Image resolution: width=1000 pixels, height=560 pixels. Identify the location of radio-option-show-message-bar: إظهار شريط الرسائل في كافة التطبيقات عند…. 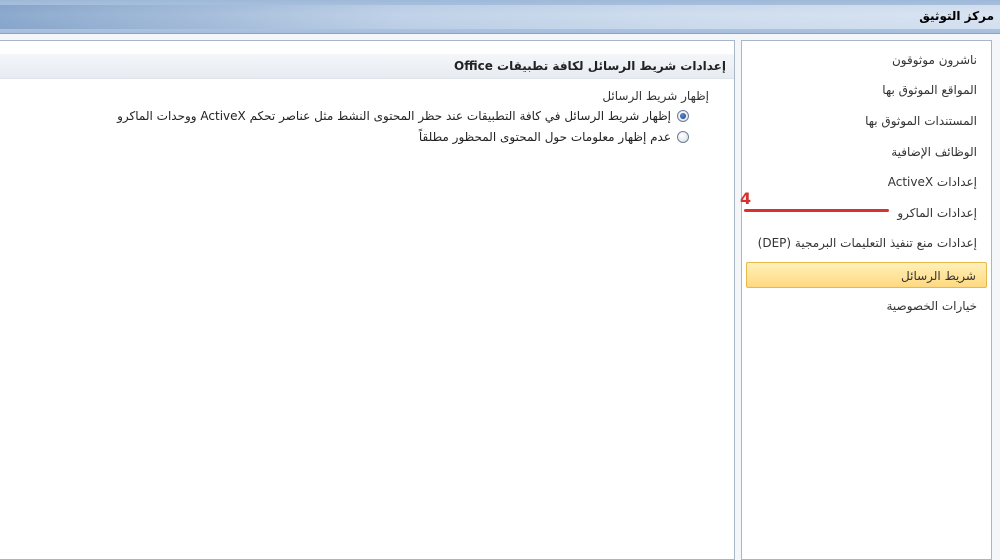
(403, 116).